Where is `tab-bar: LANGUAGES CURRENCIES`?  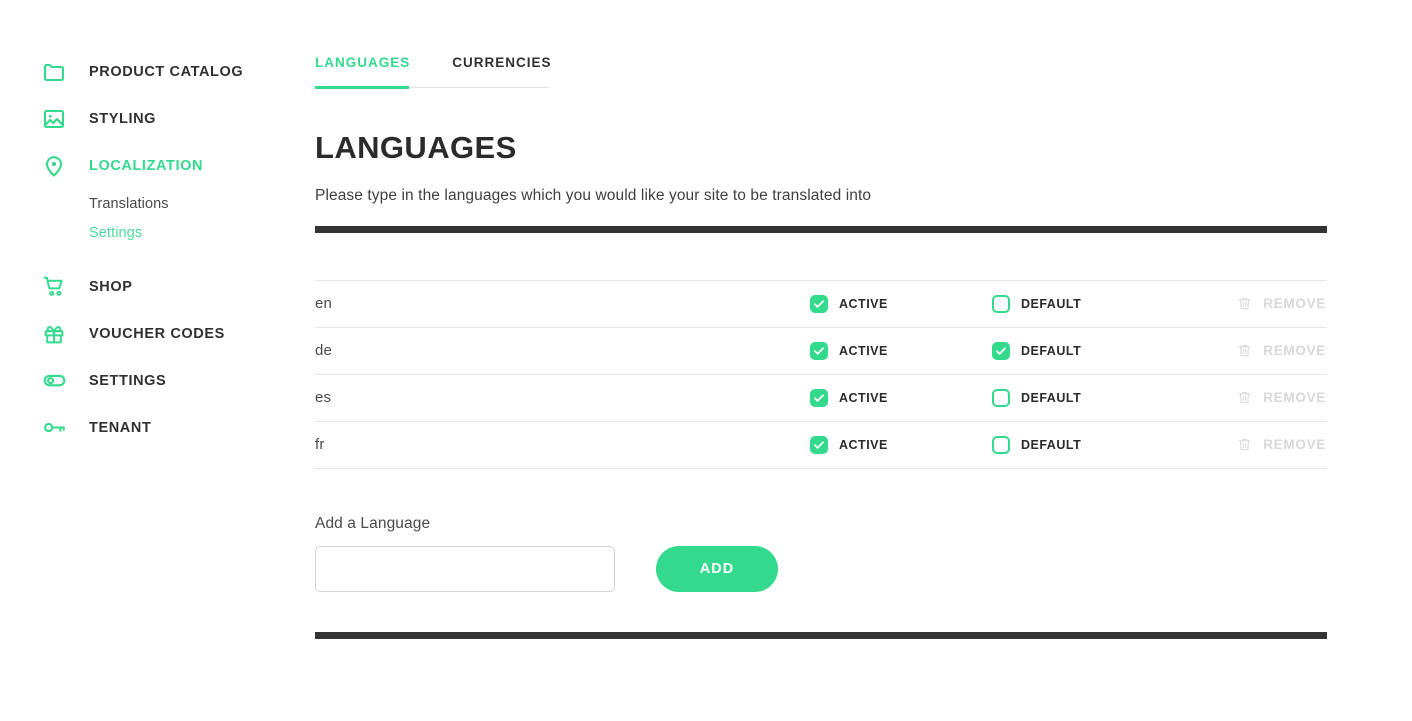 tab-bar: LANGUAGES CURRENCIES is located at coordinates (433, 71).